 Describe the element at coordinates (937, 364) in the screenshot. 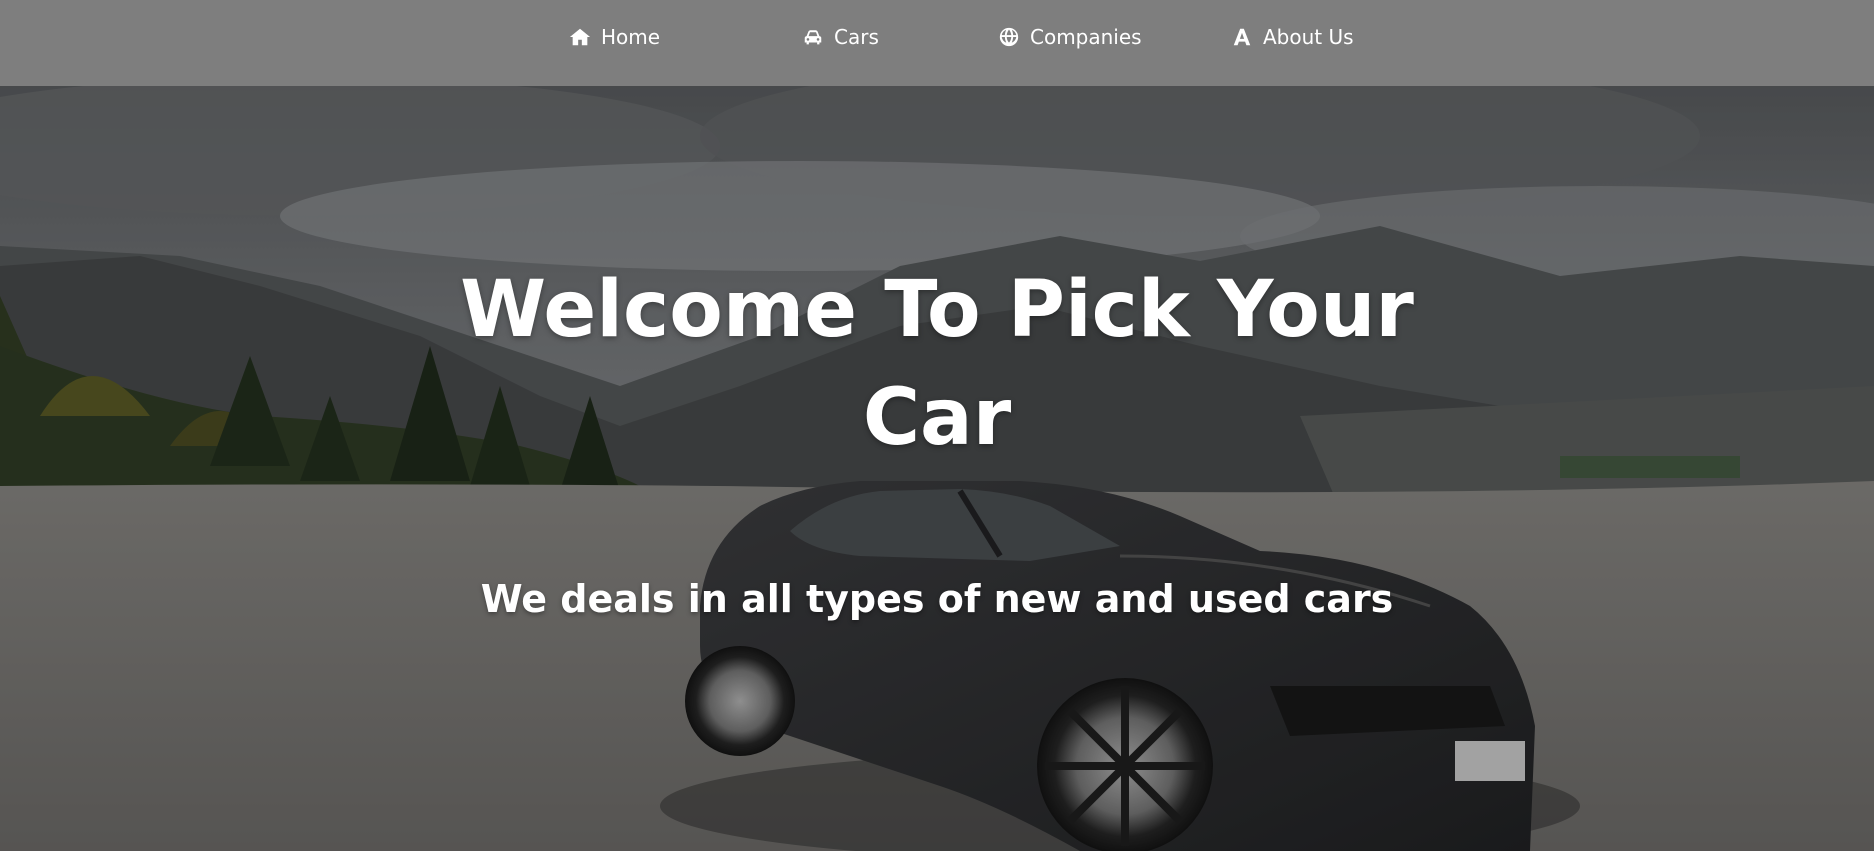

I see `hero-title: Welcome To Pick Your Car` at that location.